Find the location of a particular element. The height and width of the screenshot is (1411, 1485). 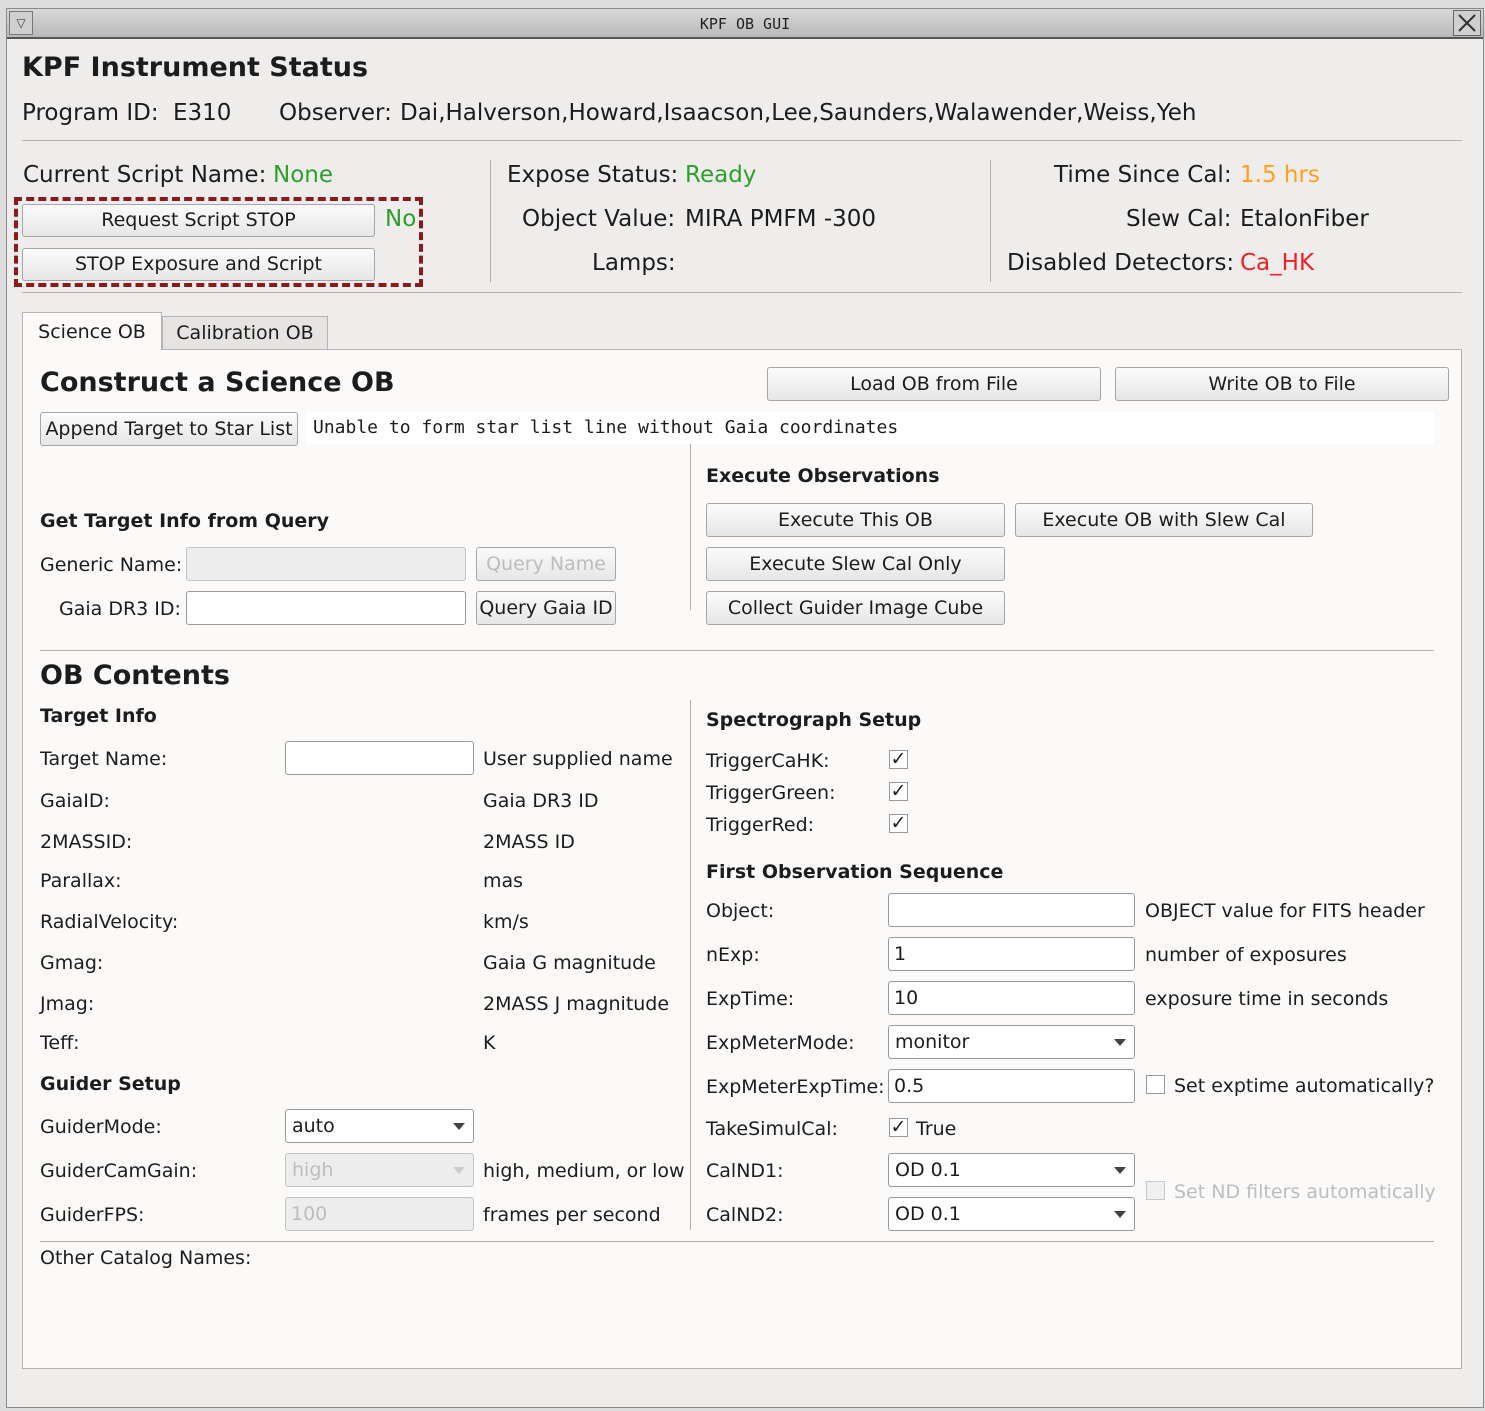

time-since-cal-label: Time Since Cal: is located at coordinates (1143, 175).